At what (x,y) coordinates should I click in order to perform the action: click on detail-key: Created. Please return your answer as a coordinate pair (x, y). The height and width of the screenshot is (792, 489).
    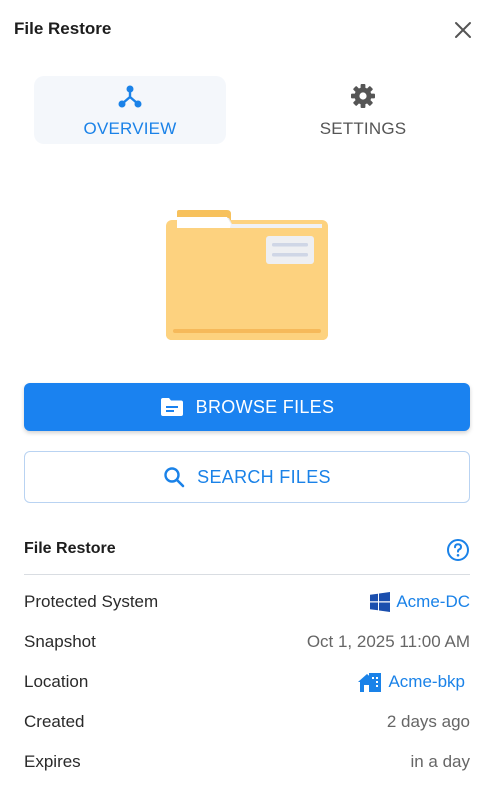
    Looking at the image, I should click on (54, 721).